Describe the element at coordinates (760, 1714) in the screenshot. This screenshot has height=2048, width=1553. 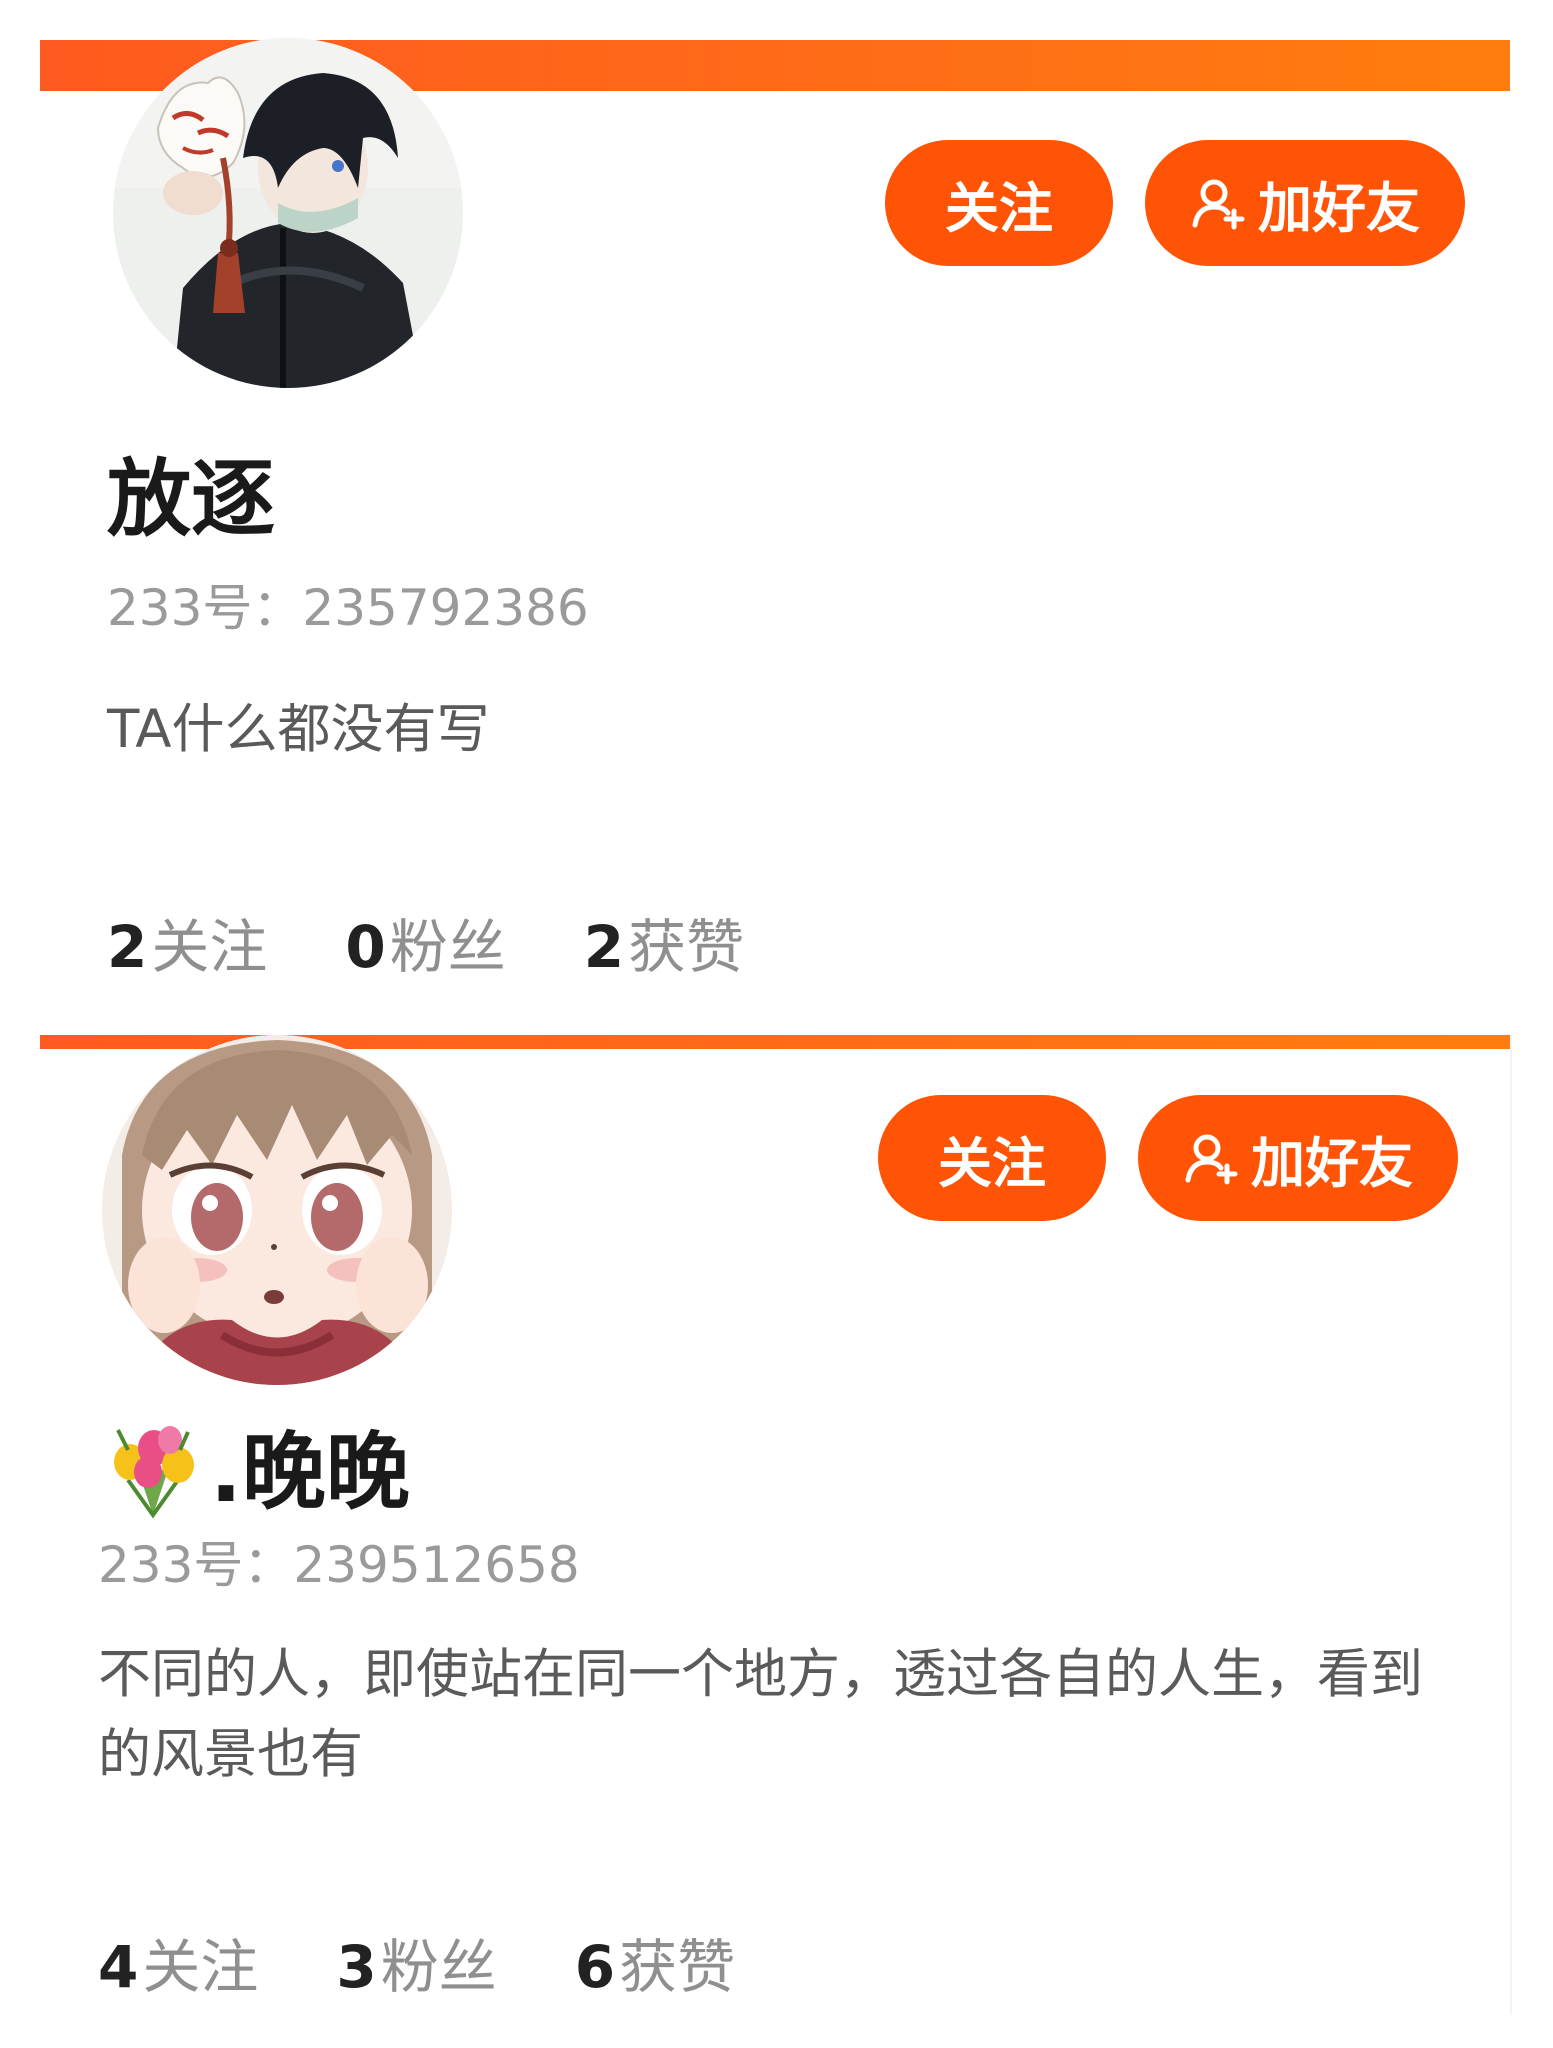
I see `bio-text: 不同的人，即使站在同一个地方，透过各自的人生，看到的风景也有` at that location.